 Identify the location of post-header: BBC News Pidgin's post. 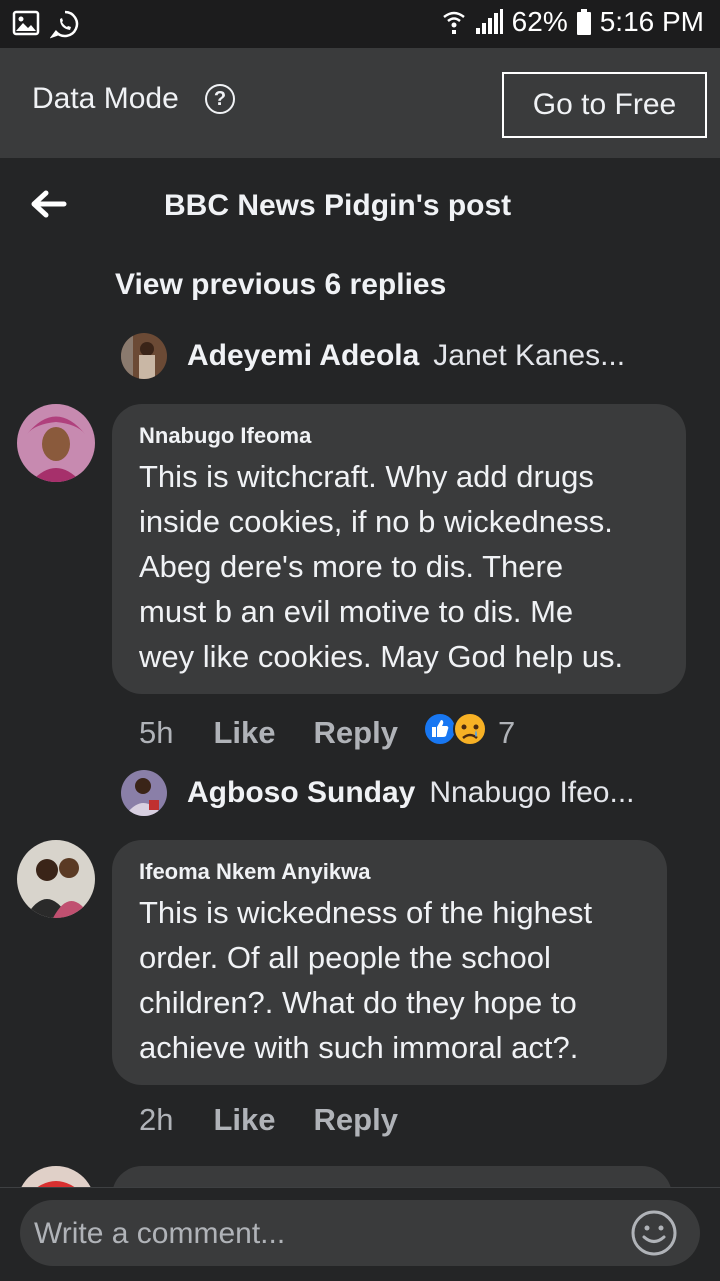
(360, 204).